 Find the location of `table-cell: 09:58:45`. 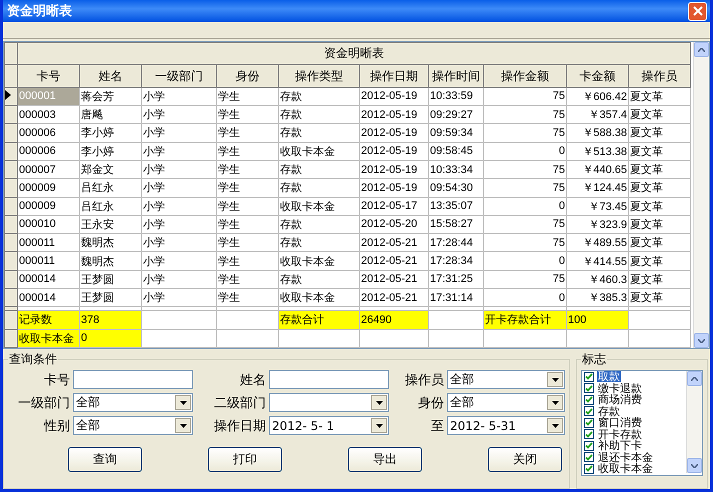

table-cell: 09:58:45 is located at coordinates (456, 151).